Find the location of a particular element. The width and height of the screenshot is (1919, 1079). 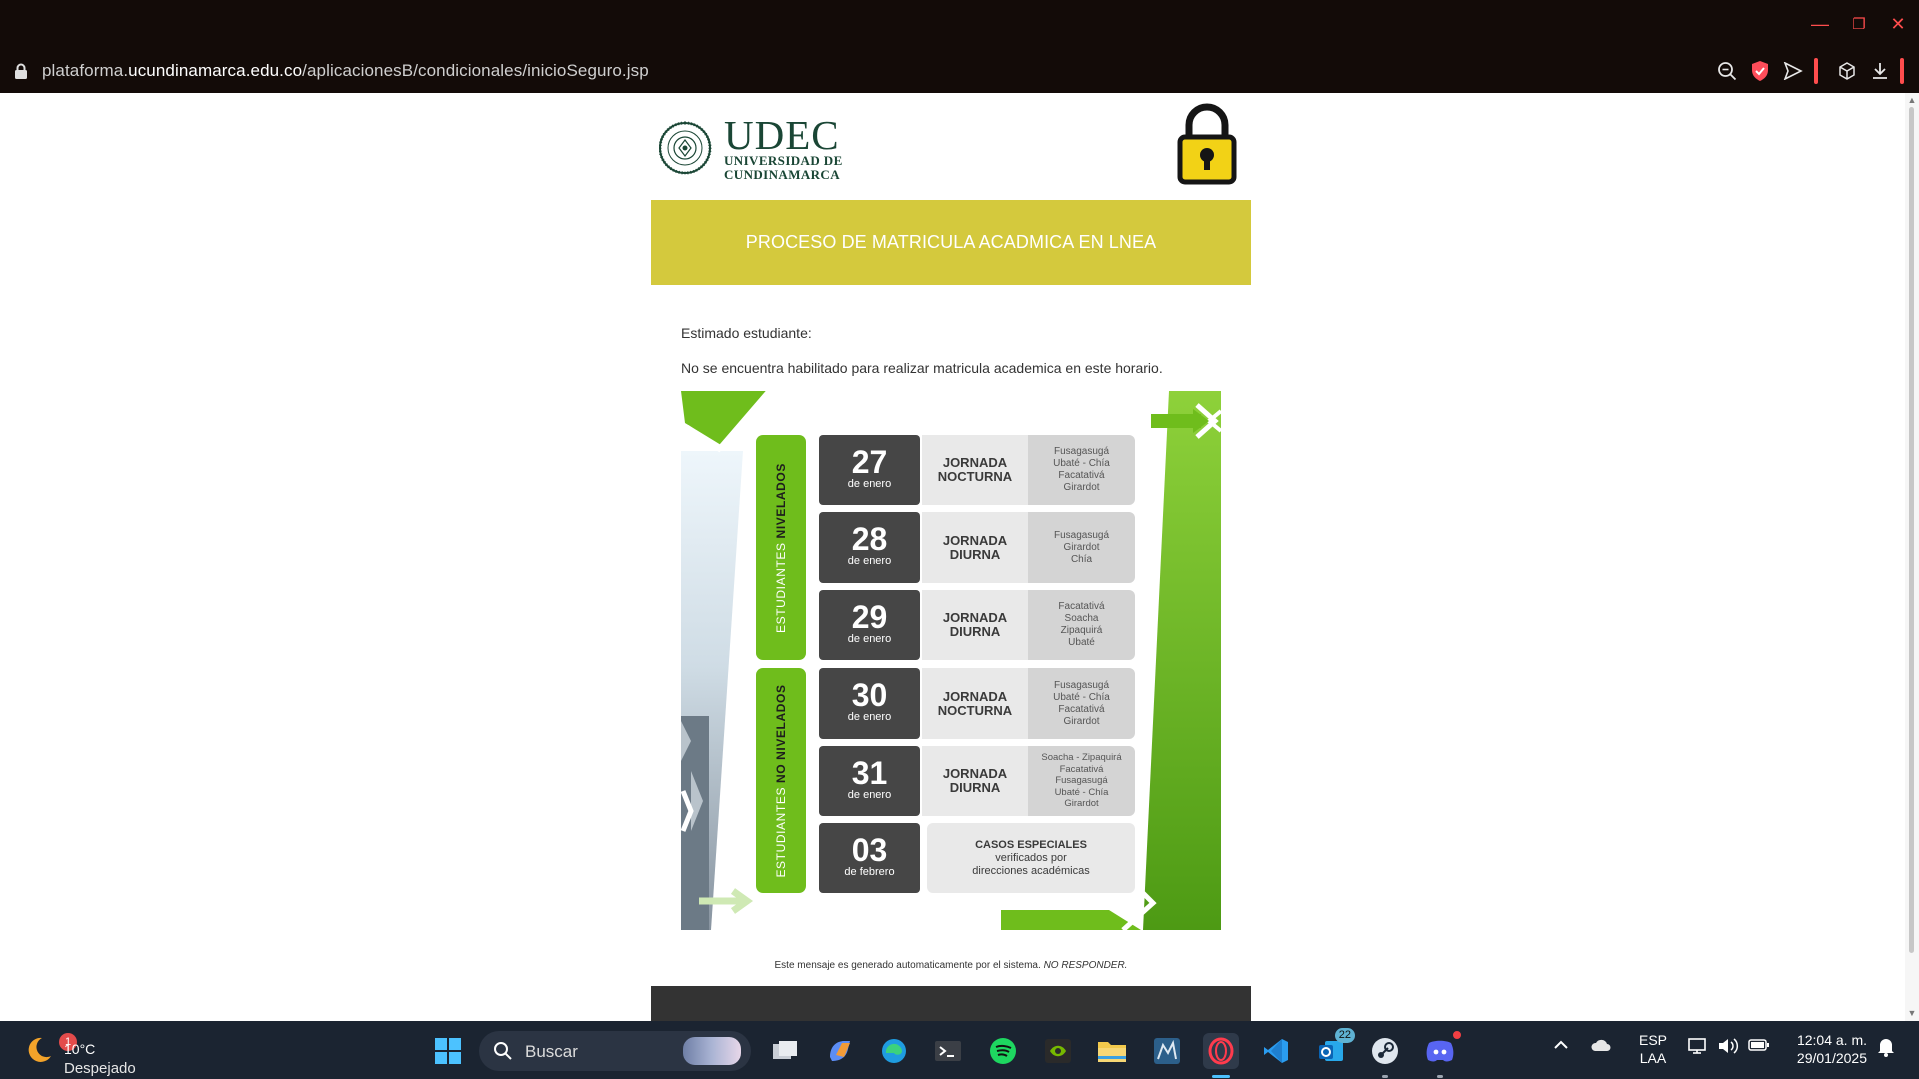

schedule-cities: Facatativá Soacha Zipaquirá Ubaté is located at coordinates (1081, 625).